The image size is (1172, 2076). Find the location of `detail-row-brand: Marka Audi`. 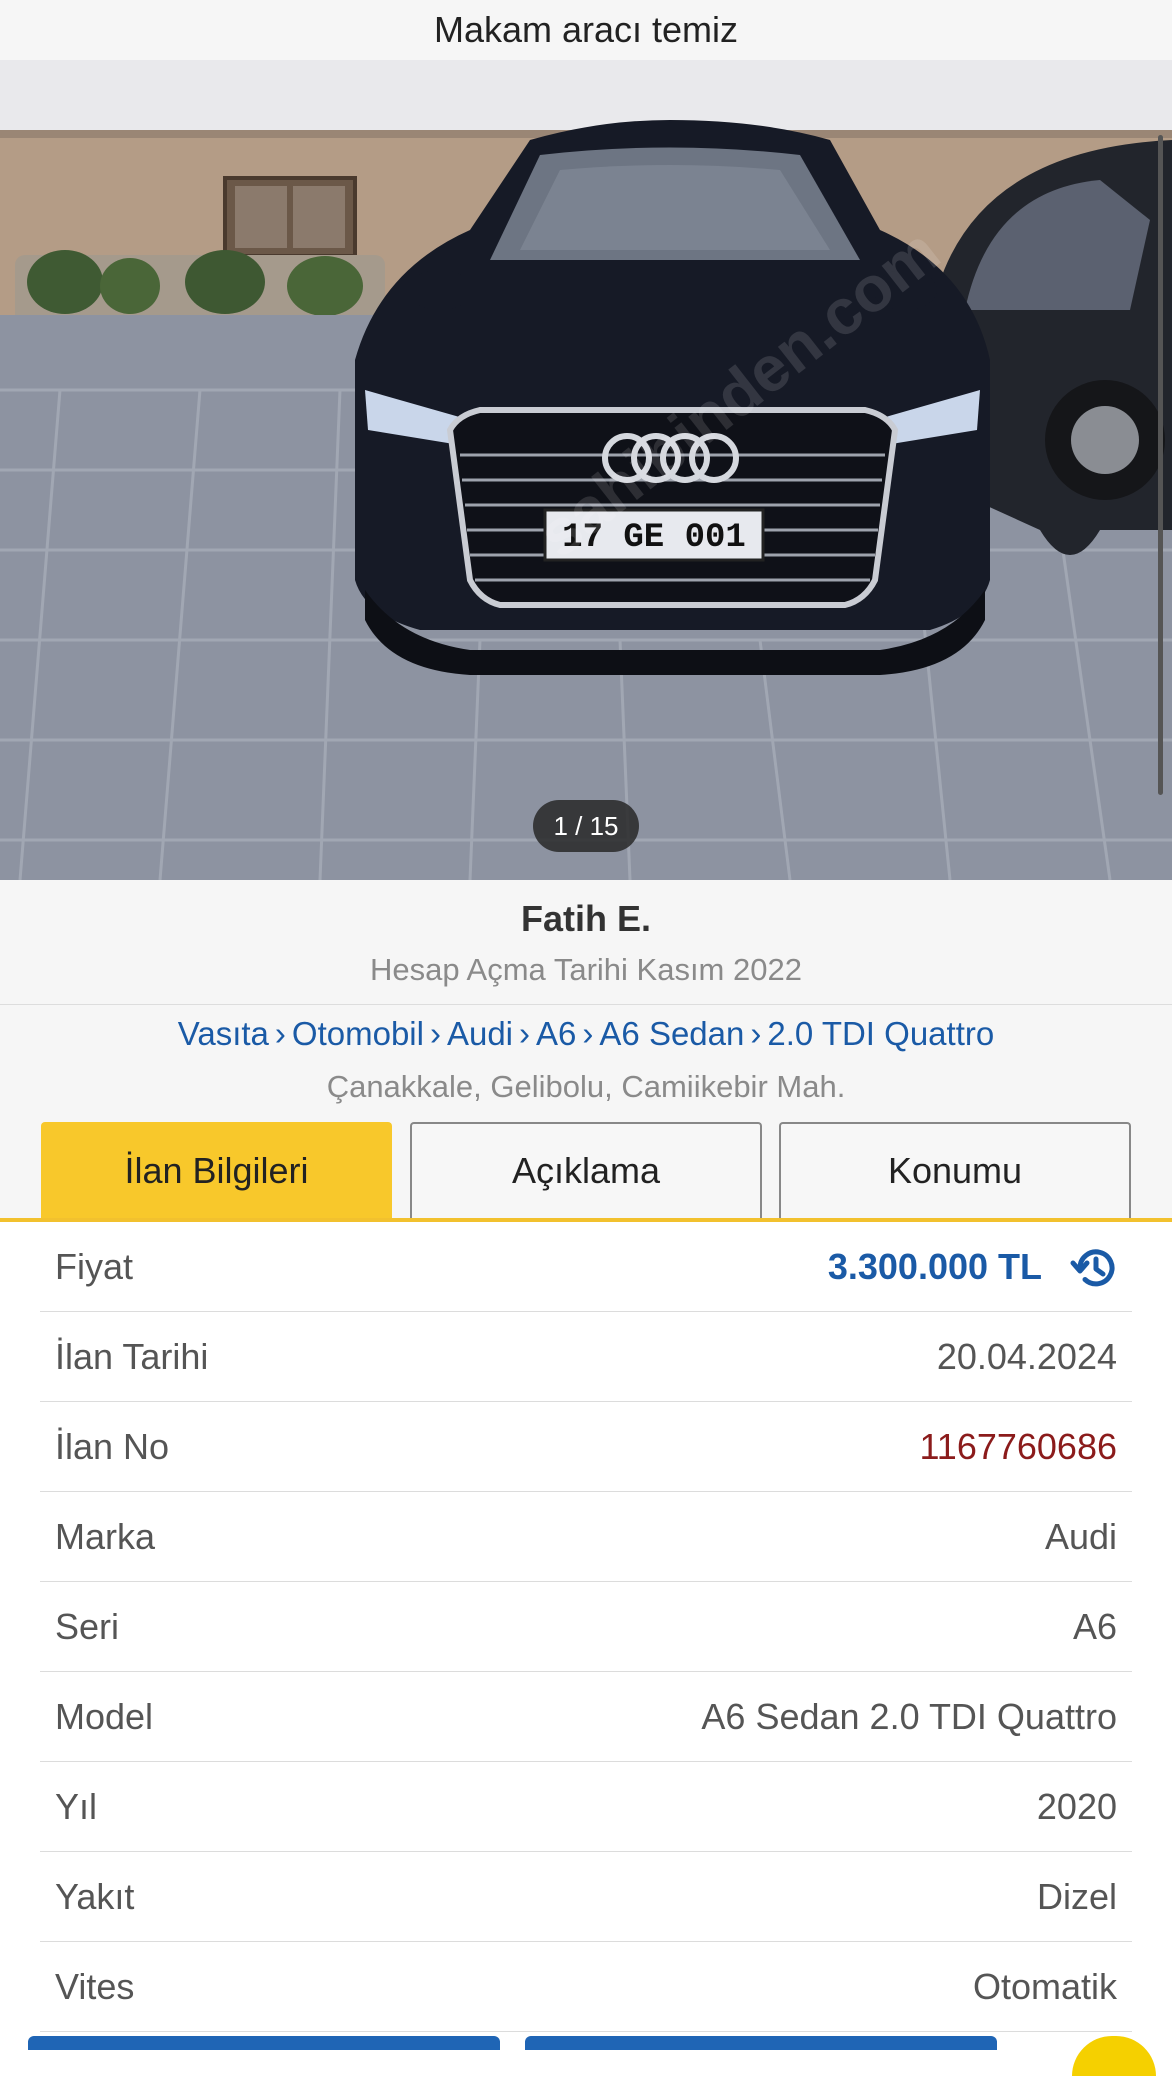

detail-row-brand: Marka Audi is located at coordinates (586, 1537).